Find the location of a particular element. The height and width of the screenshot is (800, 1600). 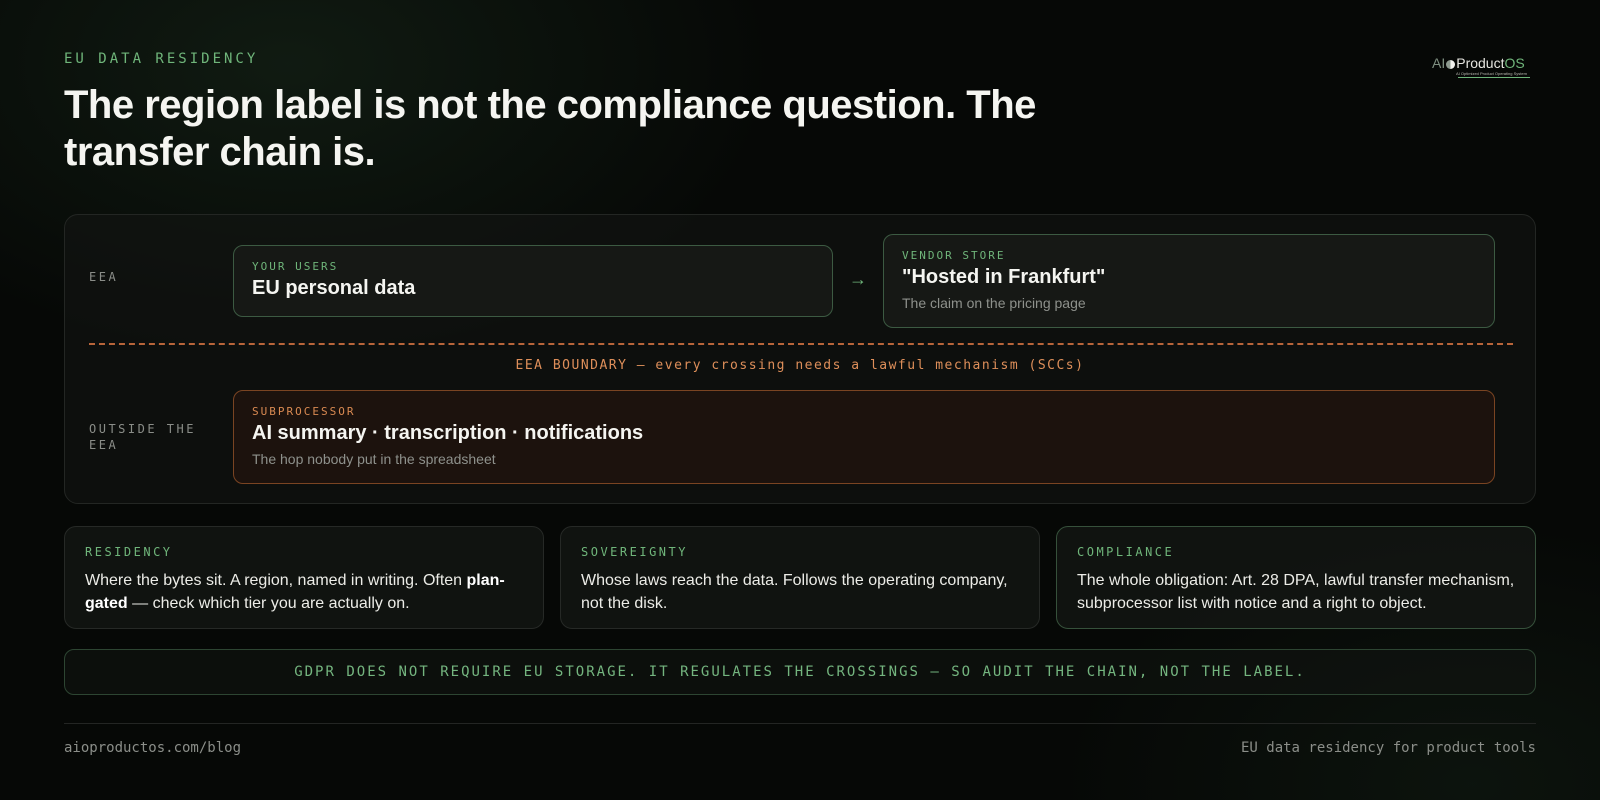

logo-wordmark: AI ProductOS is located at coordinates (1482, 63).